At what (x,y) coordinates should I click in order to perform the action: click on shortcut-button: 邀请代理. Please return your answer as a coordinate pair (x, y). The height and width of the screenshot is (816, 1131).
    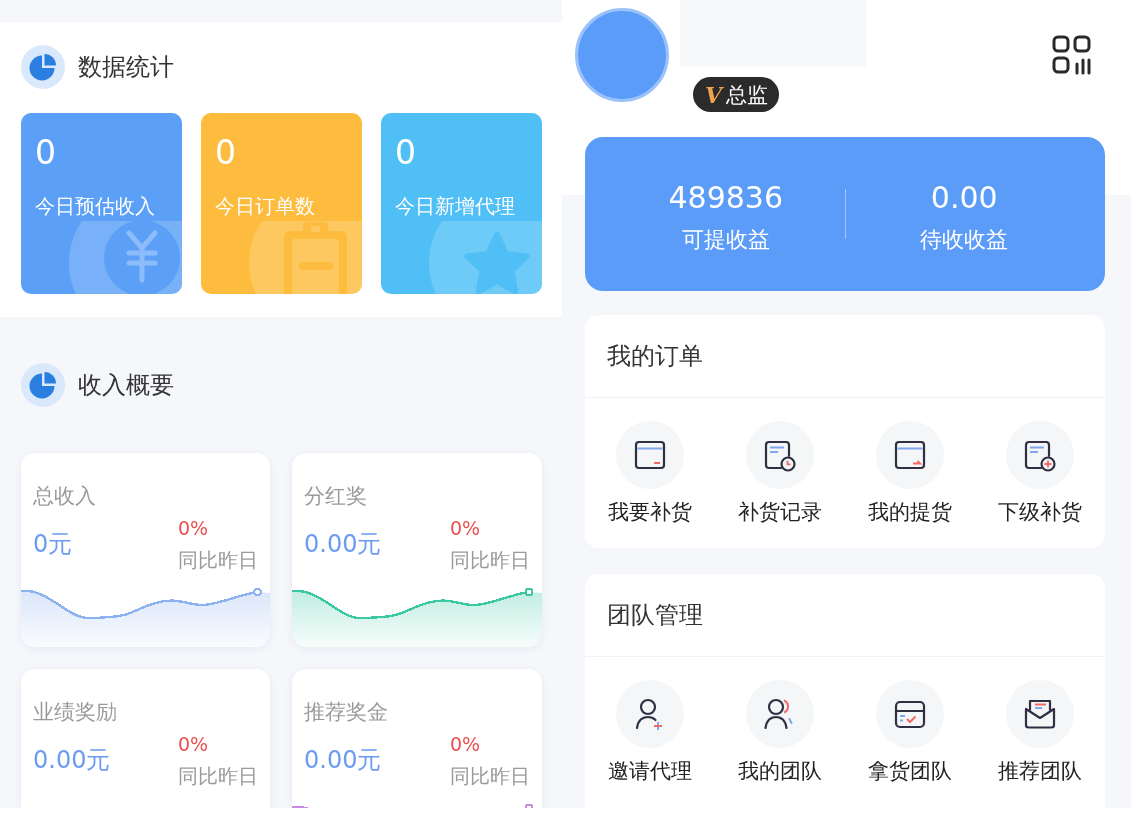
    Looking at the image, I should click on (650, 732).